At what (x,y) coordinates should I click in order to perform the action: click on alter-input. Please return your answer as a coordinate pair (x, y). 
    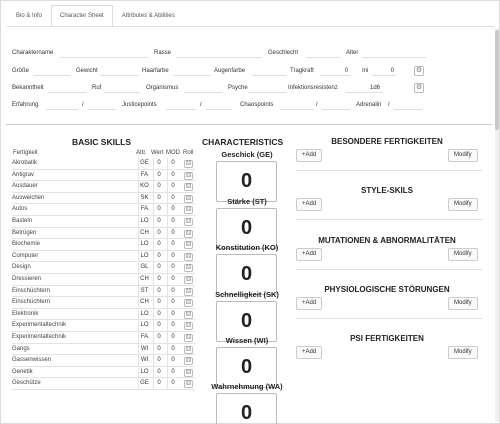
    Looking at the image, I should click on (394, 53).